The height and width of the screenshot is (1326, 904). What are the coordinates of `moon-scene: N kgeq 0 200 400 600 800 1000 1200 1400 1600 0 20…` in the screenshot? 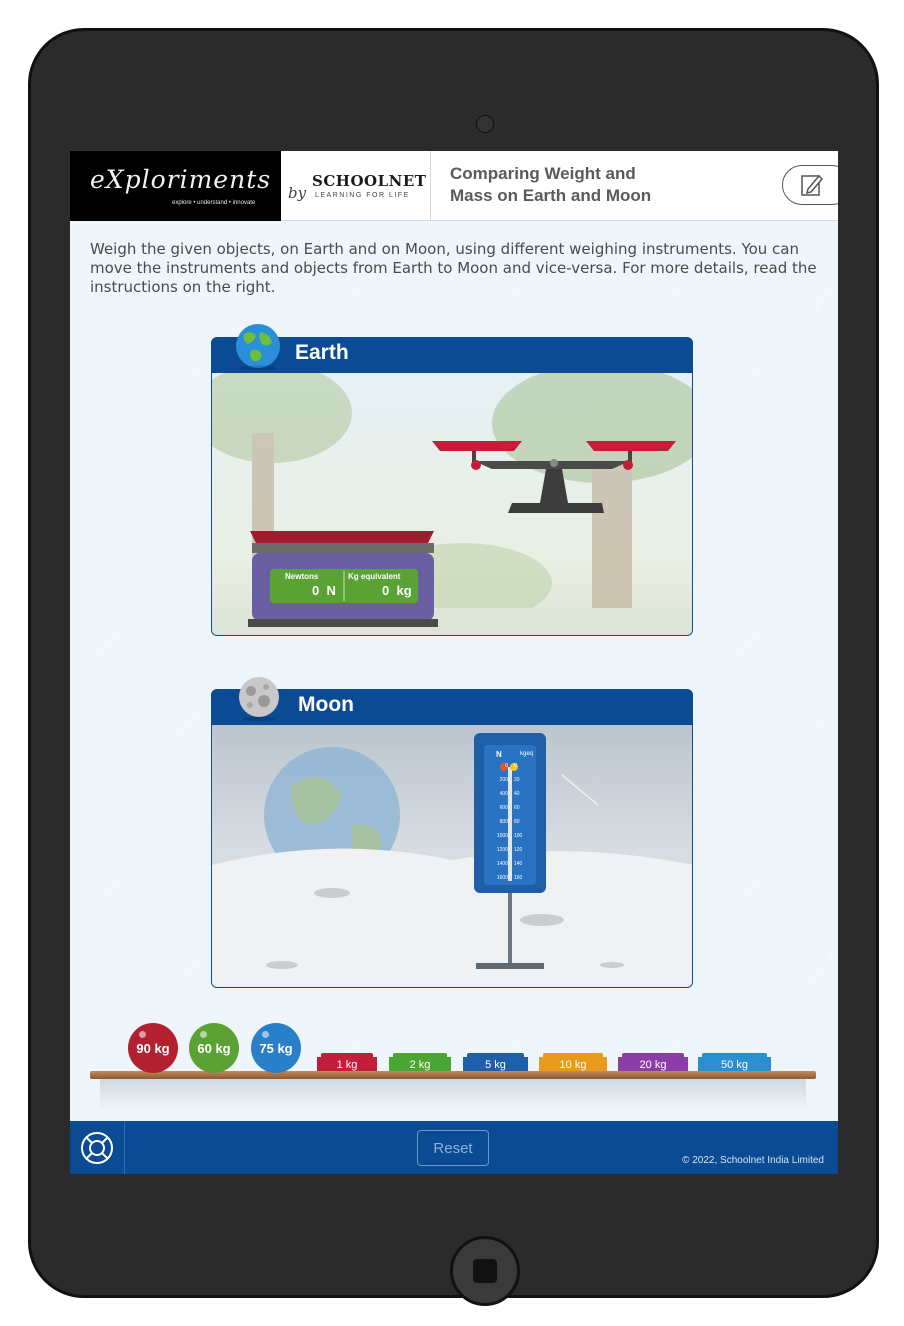 It's located at (452, 856).